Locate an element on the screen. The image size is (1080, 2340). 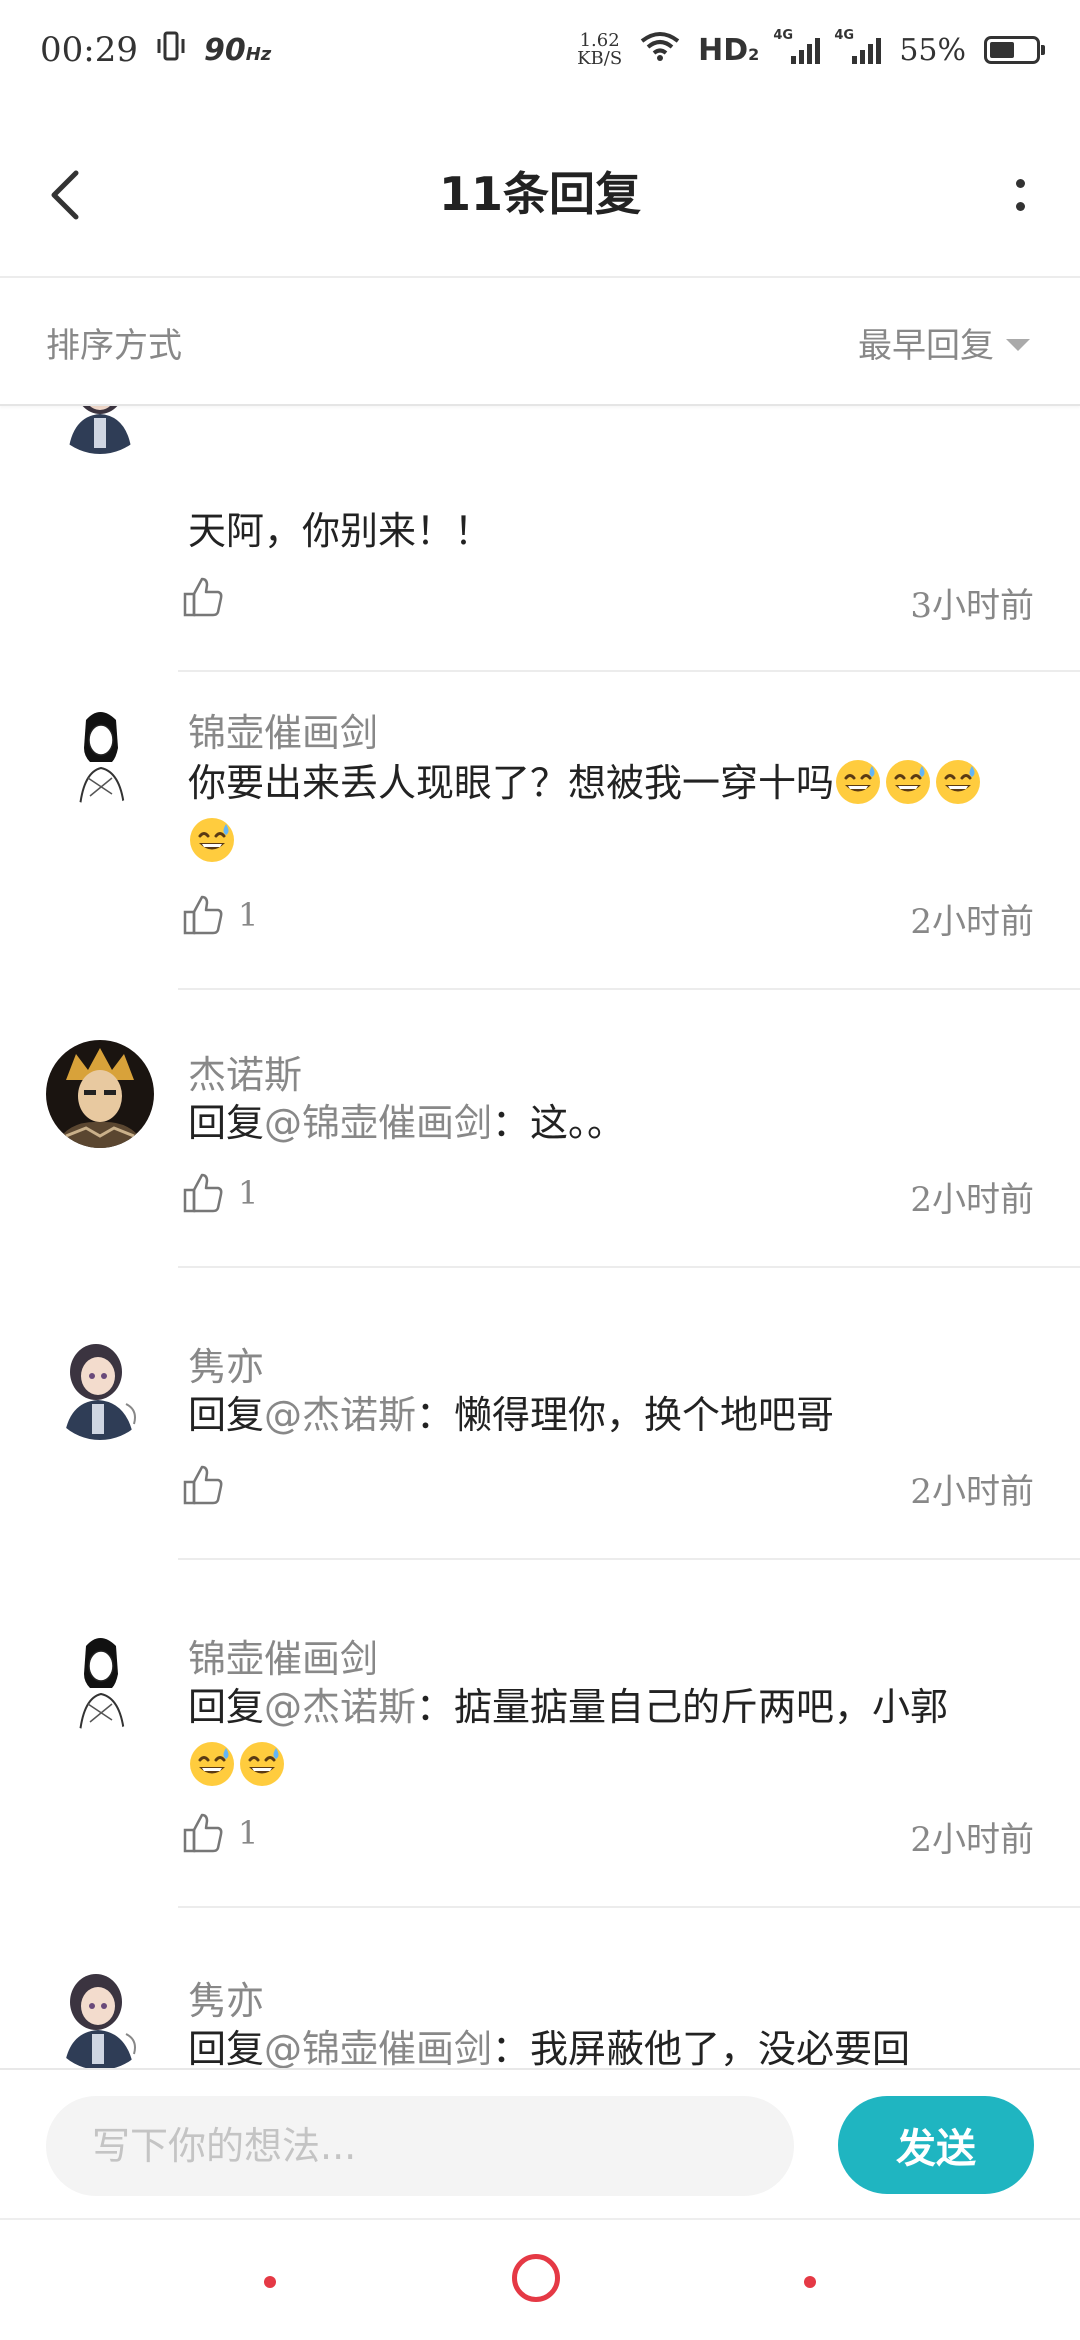
vibrate-icon is located at coordinates (171, 50).